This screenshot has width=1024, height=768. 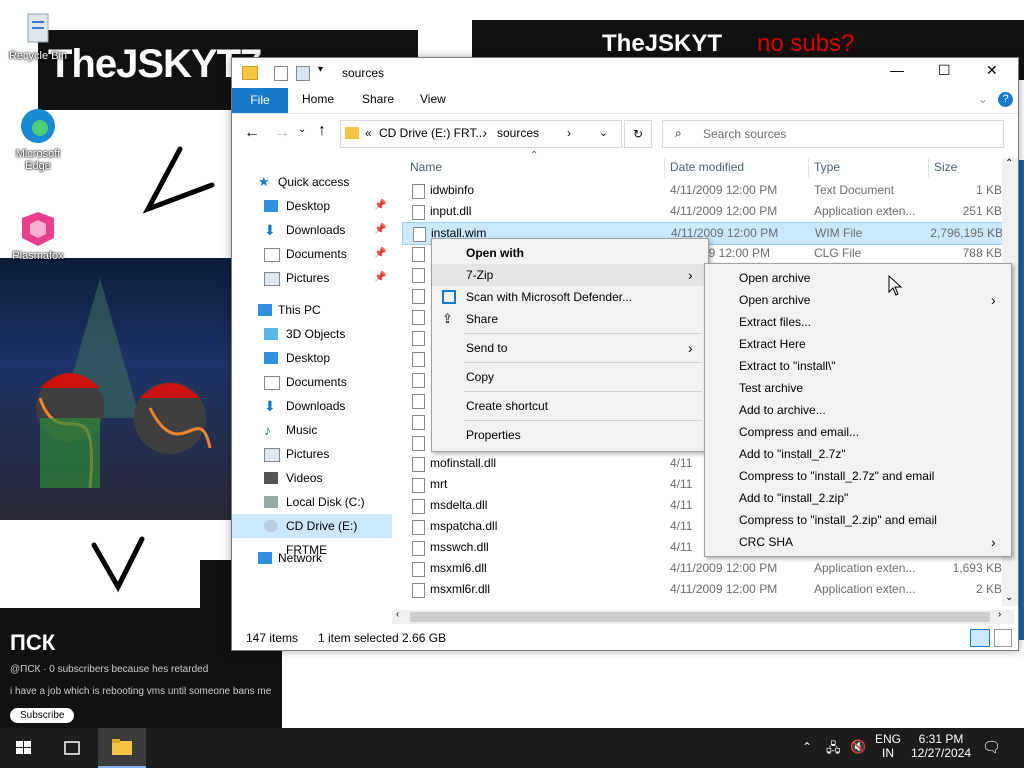 What do you see at coordinates (312, 406) in the screenshot?
I see `nav-downloads: ⬇ Downloads` at bounding box center [312, 406].